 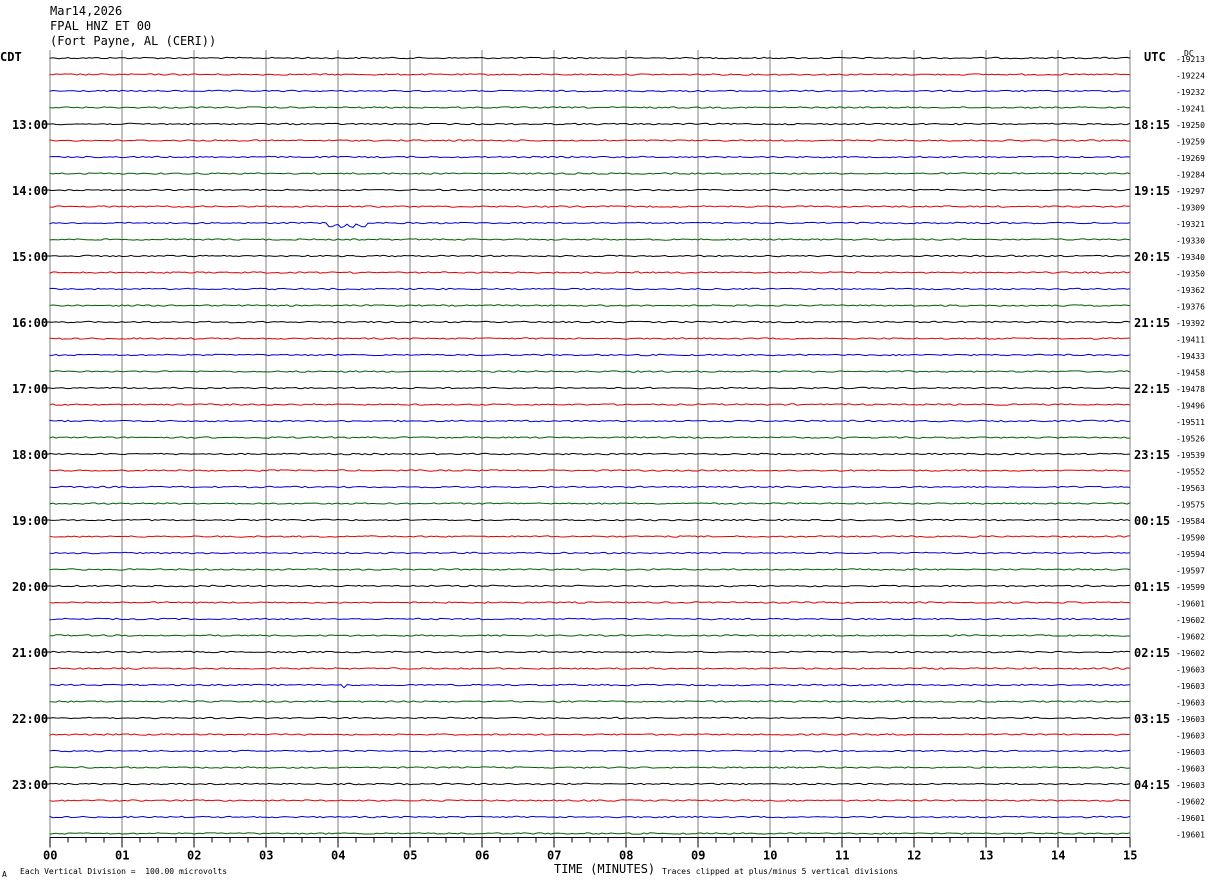 I want to click on dc-offset-label-28: -19584, so click(x=1190, y=521).